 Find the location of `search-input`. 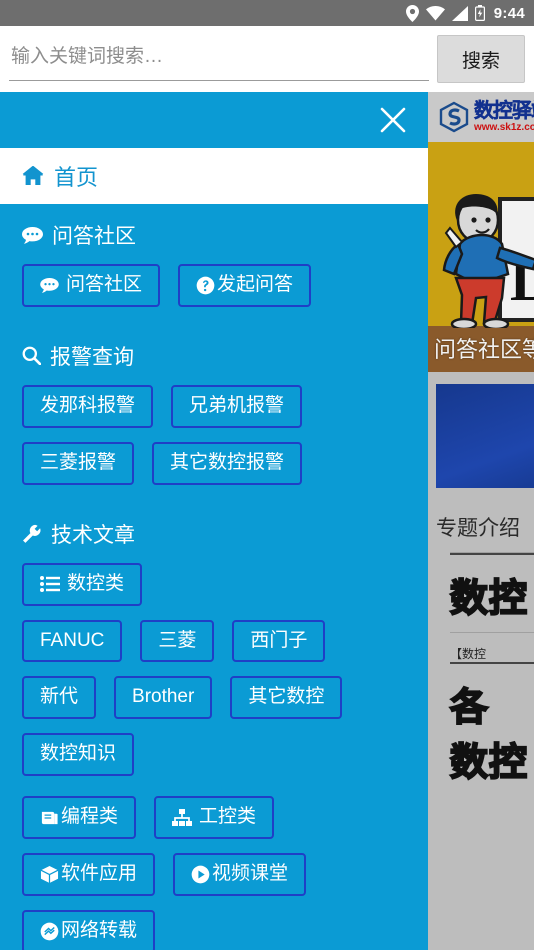

search-input is located at coordinates (219, 59).